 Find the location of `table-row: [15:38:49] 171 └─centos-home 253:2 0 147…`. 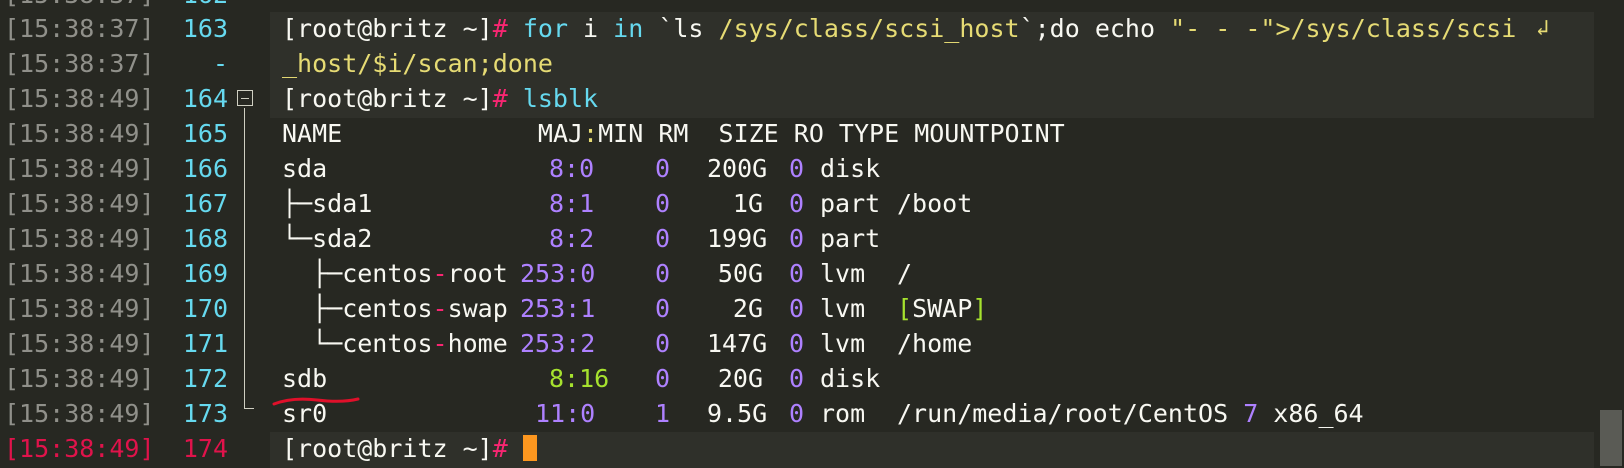

table-row: [15:38:49] 171 └─centos-home 253:2 0 147… is located at coordinates (812, 345).